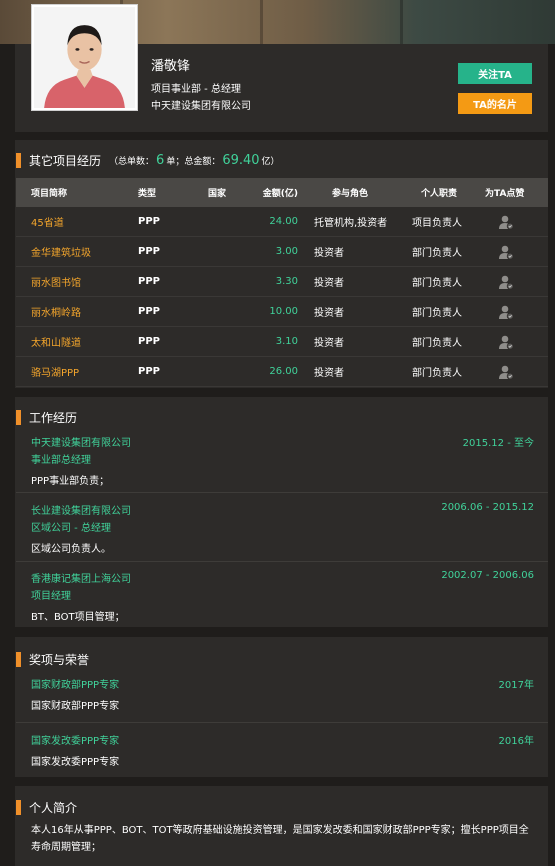 The image size is (555, 866). Describe the element at coordinates (75, 762) in the screenshot. I see `award-description: 国家发改委PPP专家` at that location.